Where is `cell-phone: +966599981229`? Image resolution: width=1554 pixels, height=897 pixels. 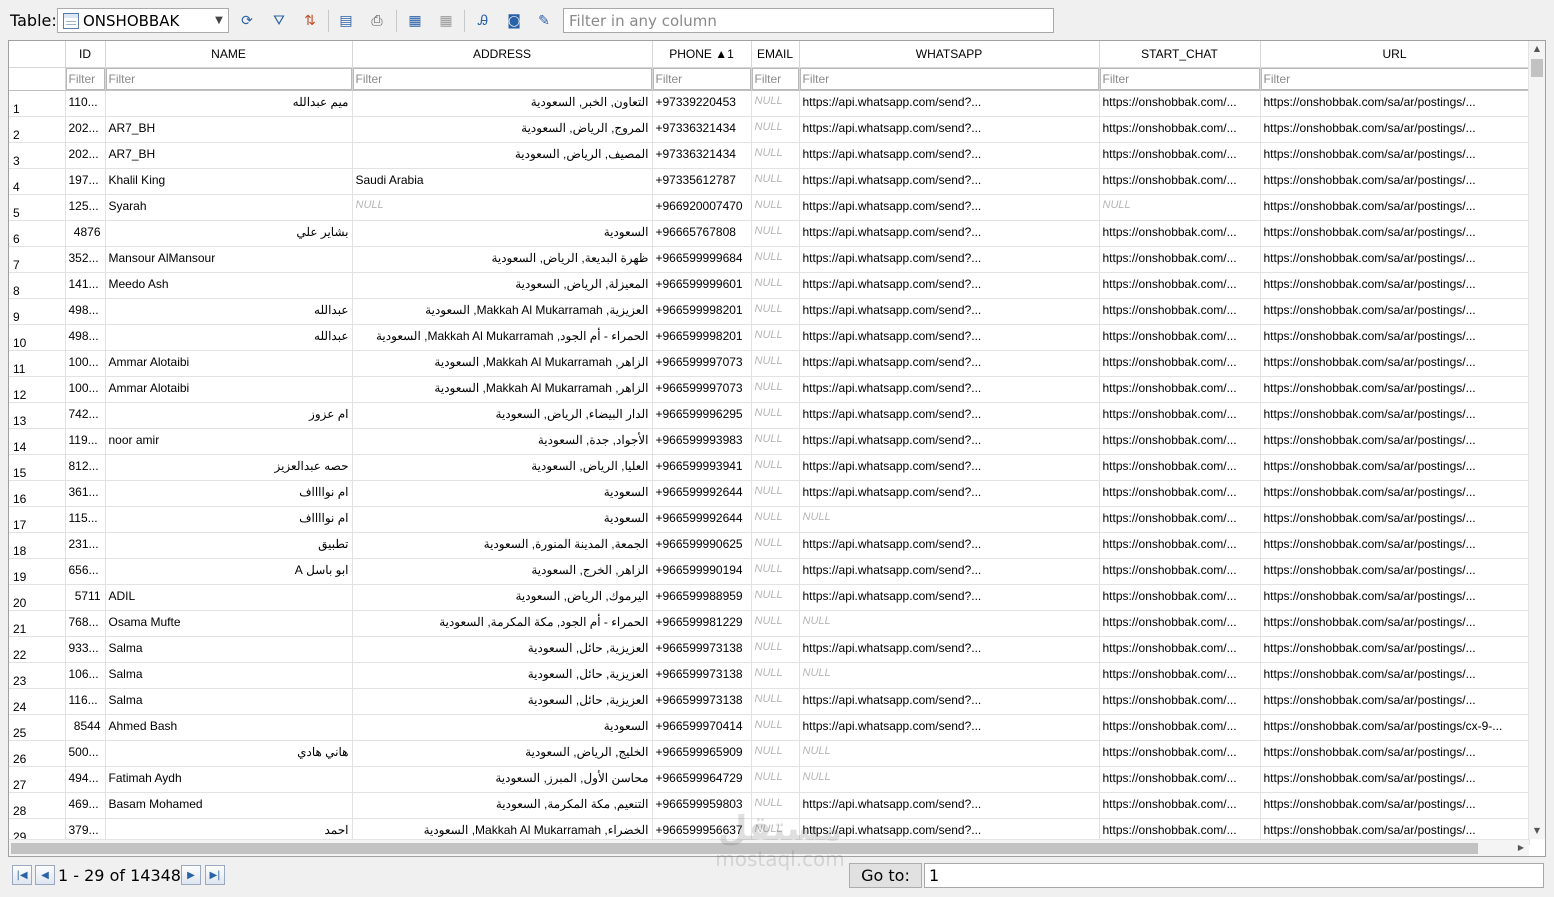 cell-phone: +966599981229 is located at coordinates (702, 623).